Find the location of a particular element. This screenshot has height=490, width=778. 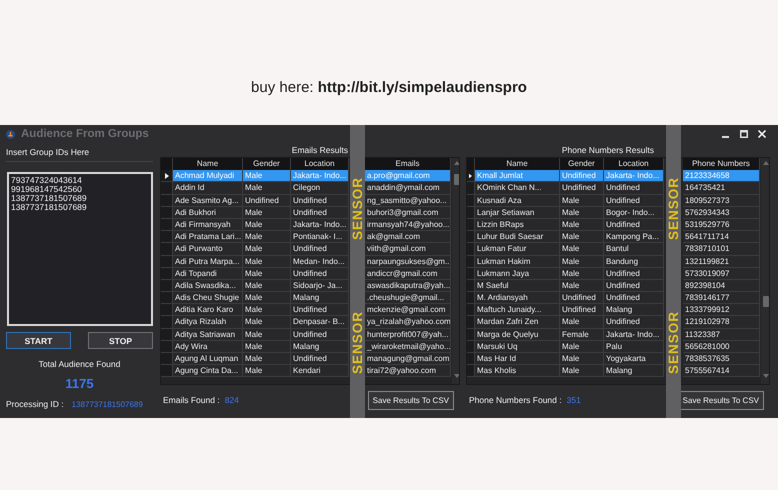

table-cell: Agung Al Luqman is located at coordinates (208, 359).